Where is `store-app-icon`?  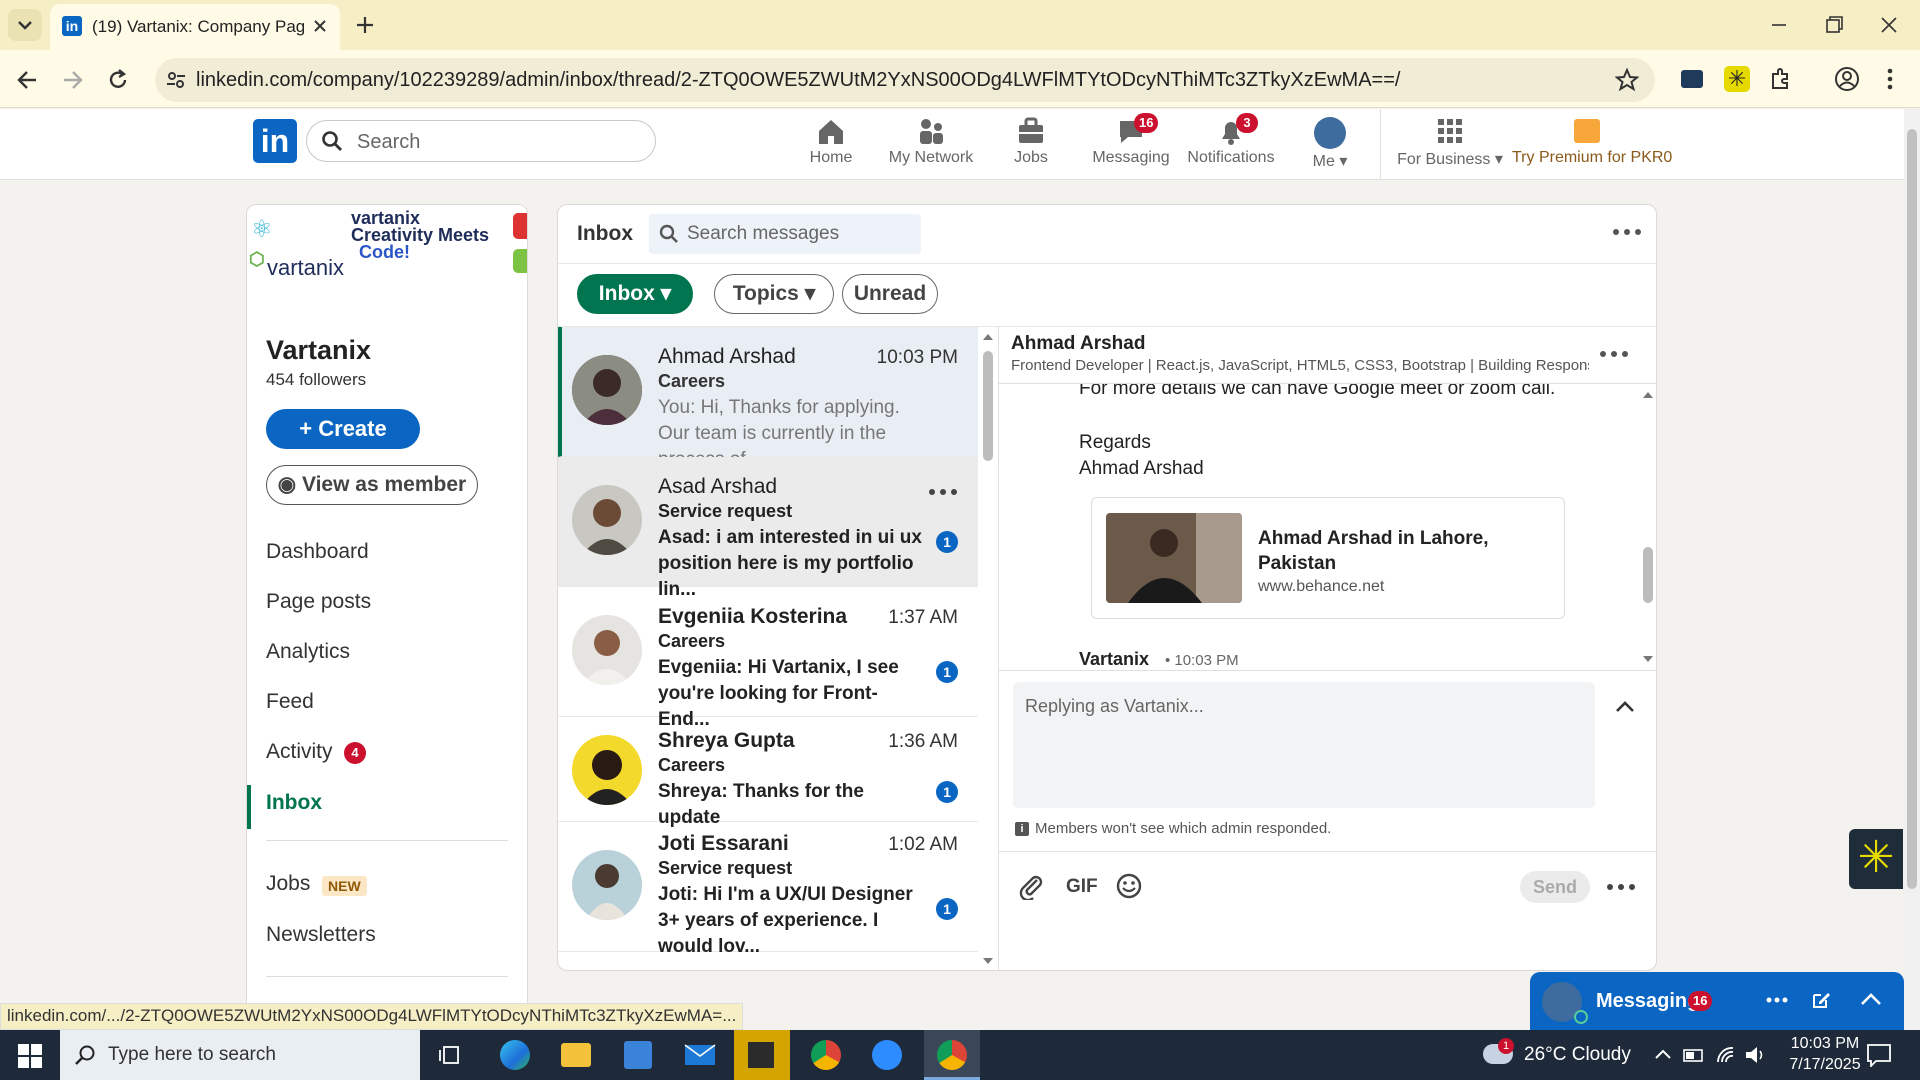 store-app-icon is located at coordinates (638, 1055).